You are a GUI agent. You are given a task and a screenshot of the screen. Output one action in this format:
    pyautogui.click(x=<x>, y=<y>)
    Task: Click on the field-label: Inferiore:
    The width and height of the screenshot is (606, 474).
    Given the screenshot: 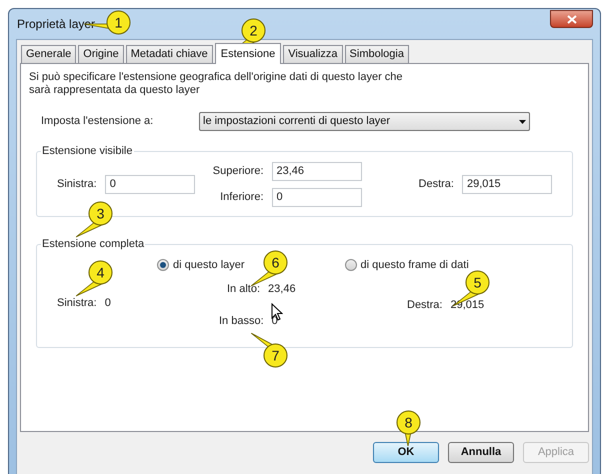 What is the action you would take?
    pyautogui.click(x=242, y=197)
    